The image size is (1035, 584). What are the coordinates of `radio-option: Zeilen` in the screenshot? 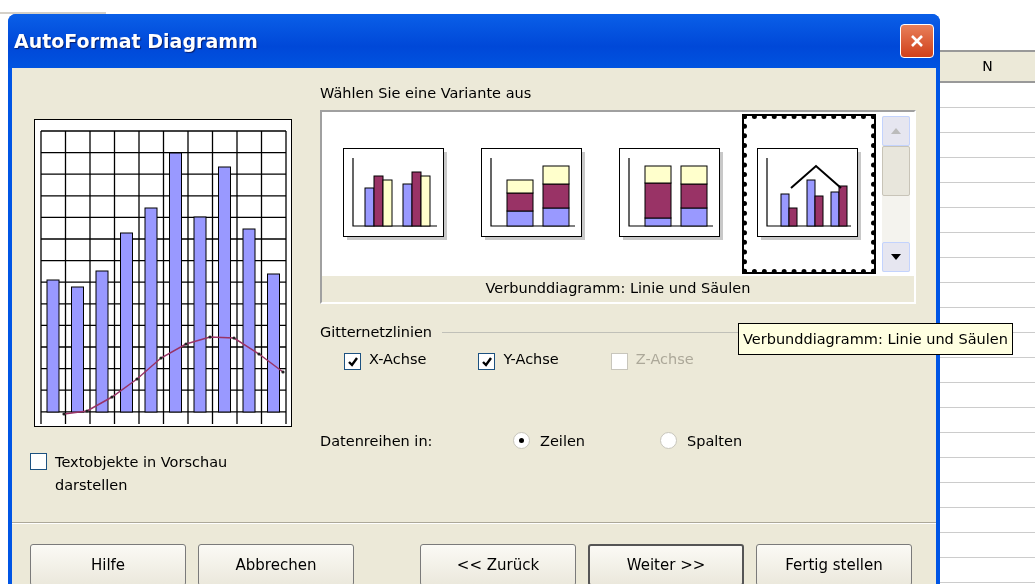 It's located at (586, 440).